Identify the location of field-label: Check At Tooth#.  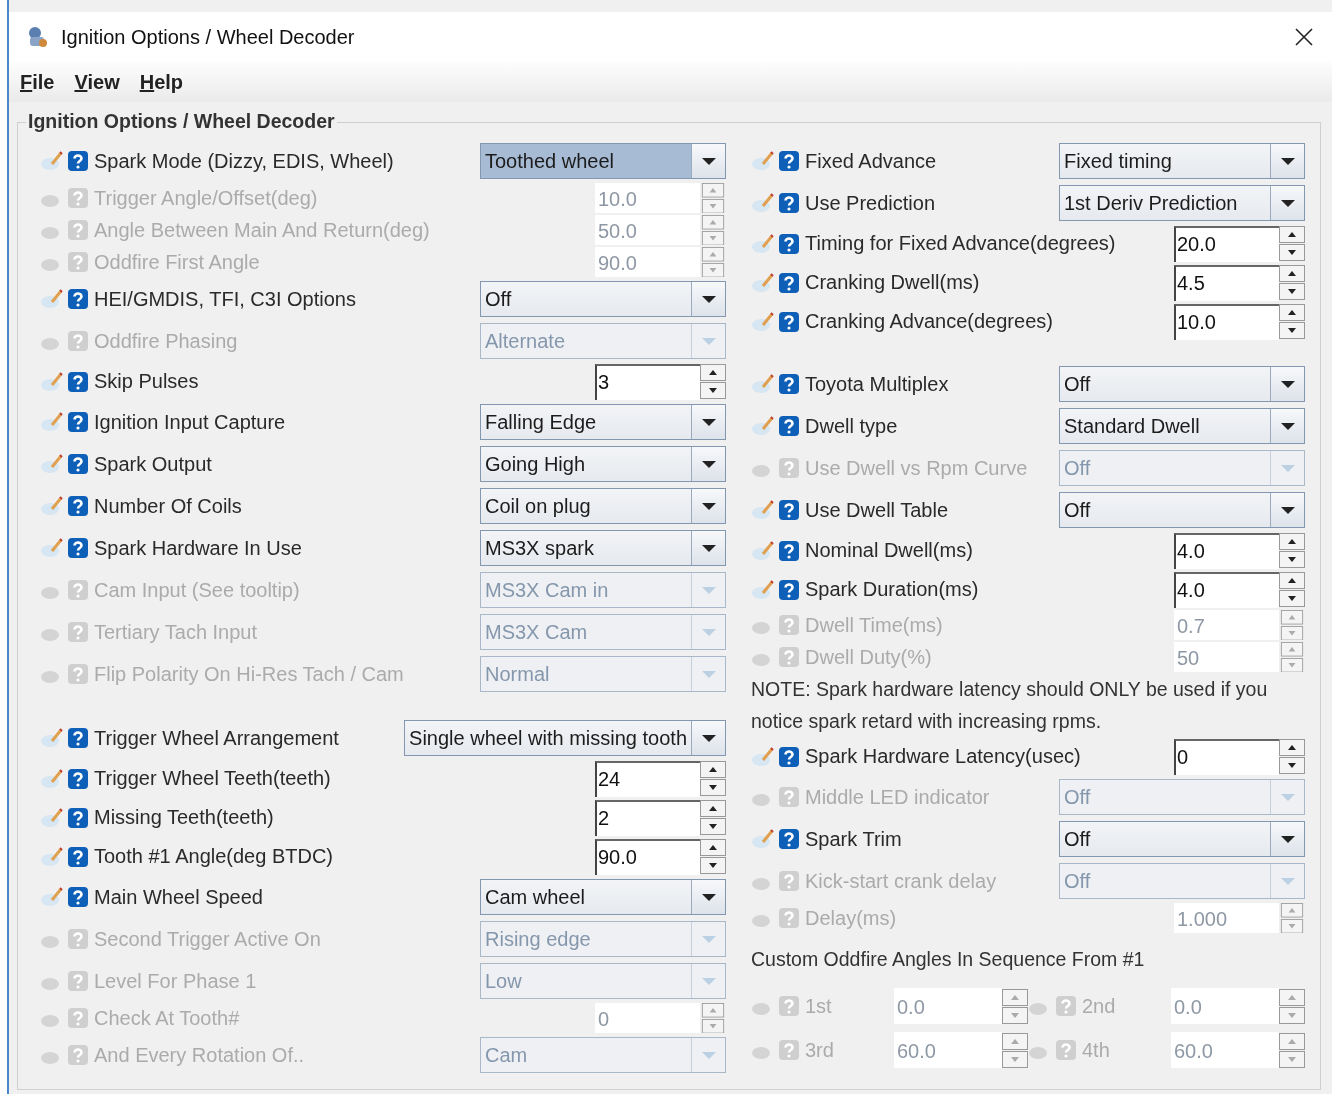
(167, 1018).